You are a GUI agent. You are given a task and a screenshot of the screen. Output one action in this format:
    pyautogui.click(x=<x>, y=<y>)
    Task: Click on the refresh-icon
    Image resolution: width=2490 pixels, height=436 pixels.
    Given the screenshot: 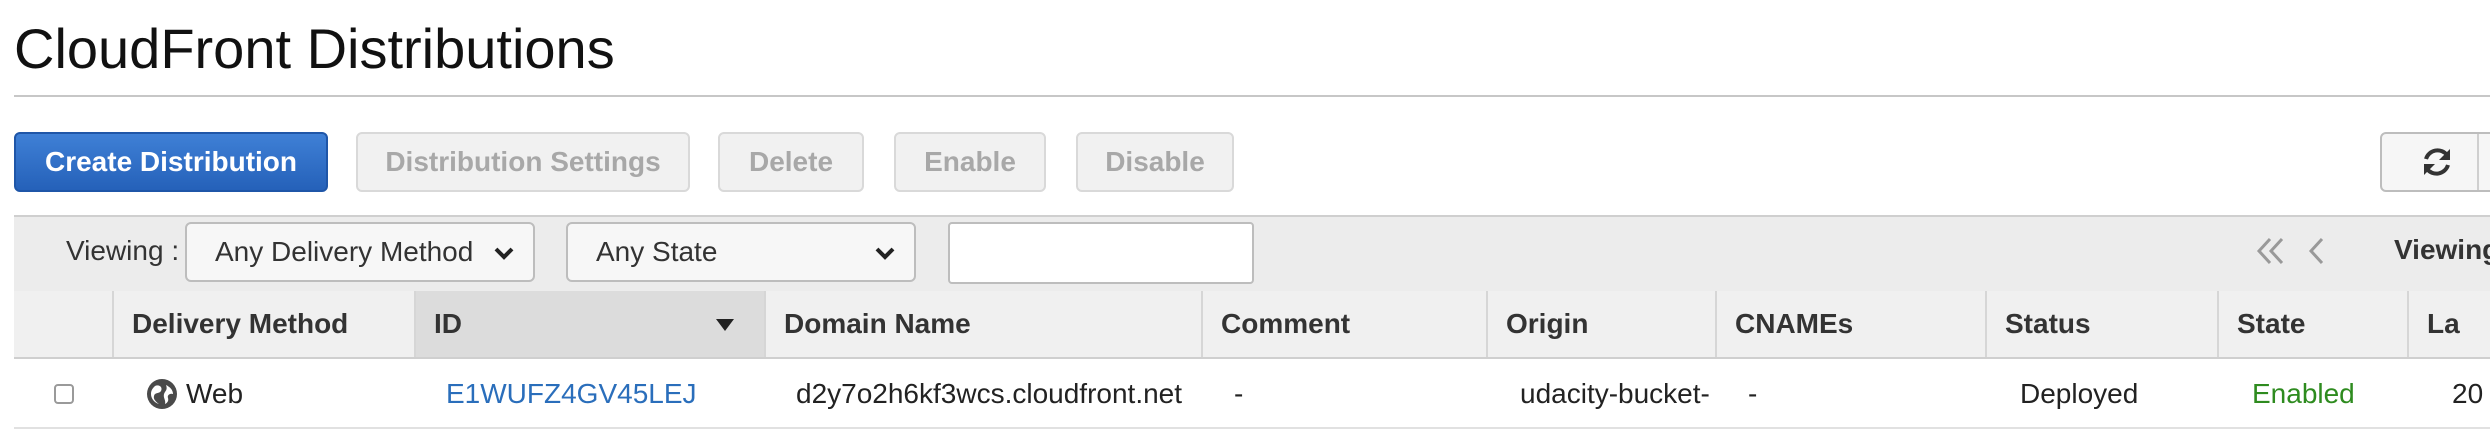 What is the action you would take?
    pyautogui.click(x=2437, y=162)
    